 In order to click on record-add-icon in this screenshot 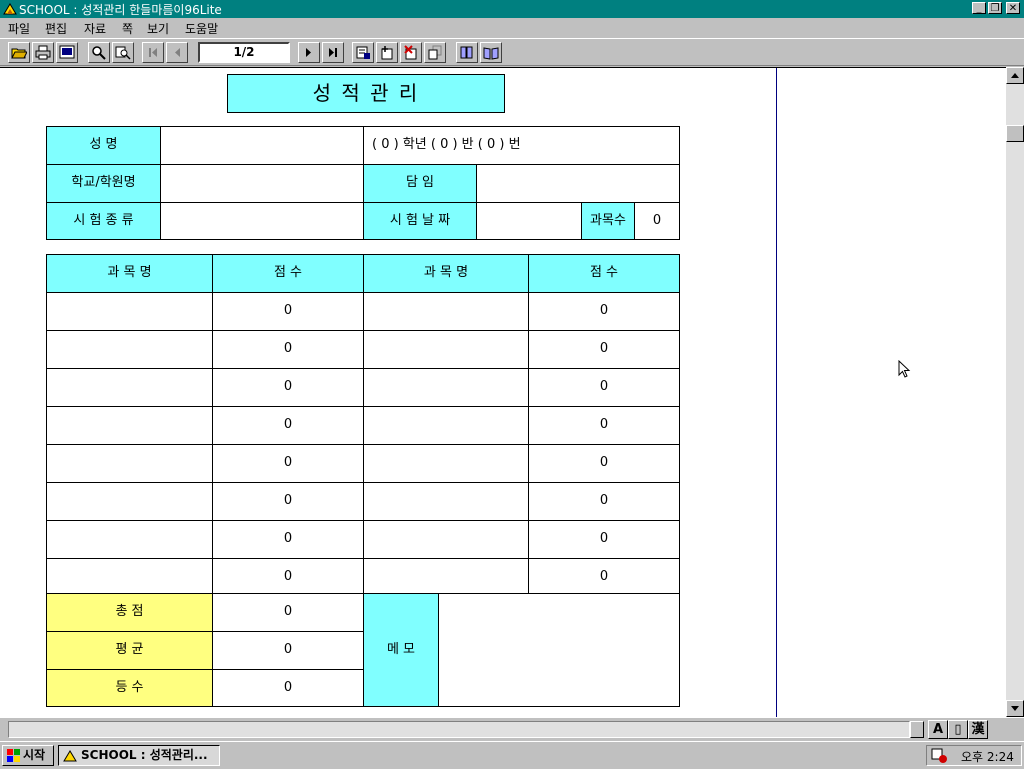, I will do `click(387, 53)`.